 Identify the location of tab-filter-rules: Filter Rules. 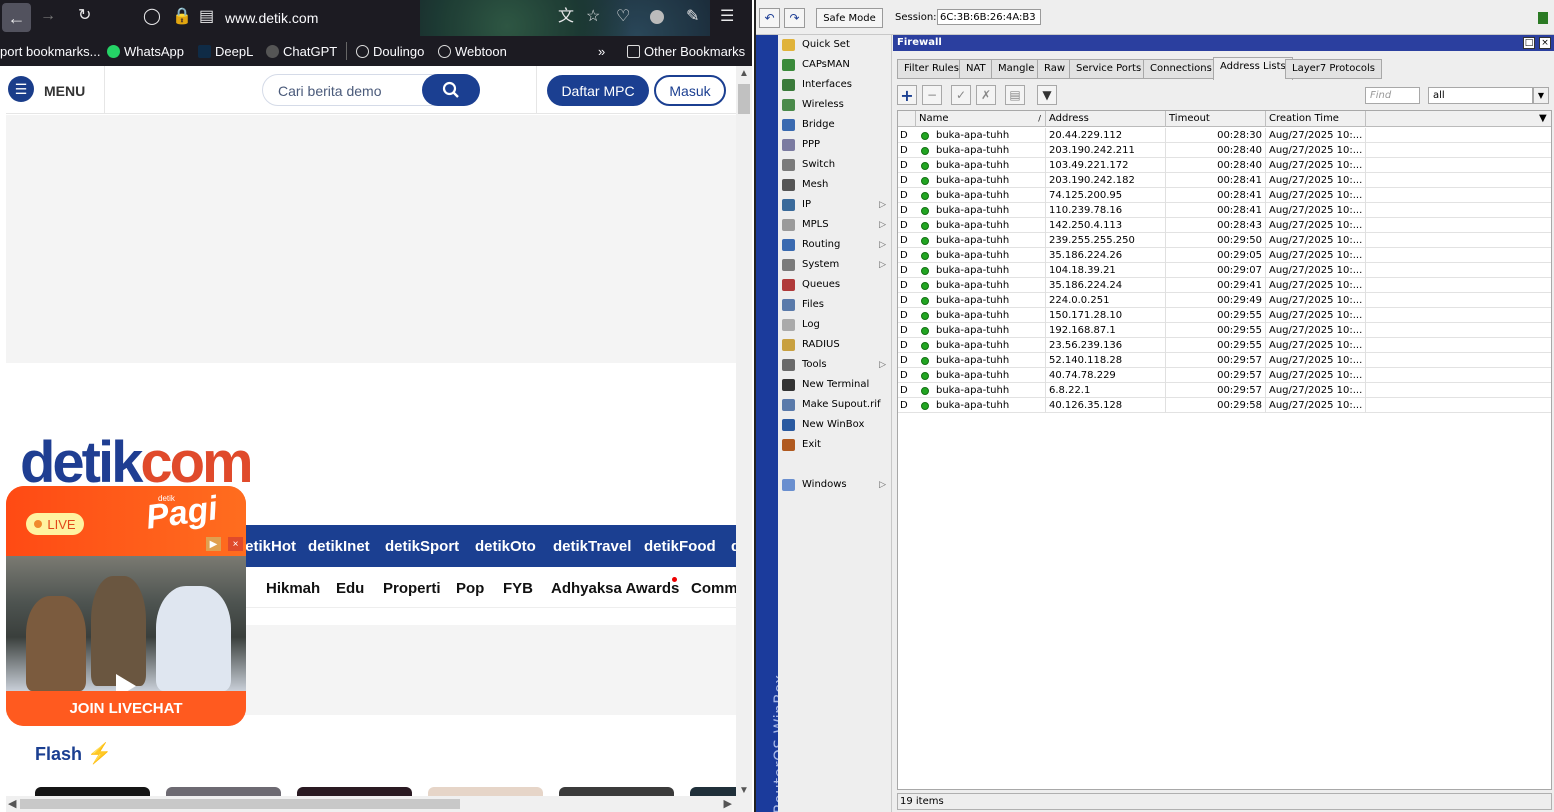
(931, 69).